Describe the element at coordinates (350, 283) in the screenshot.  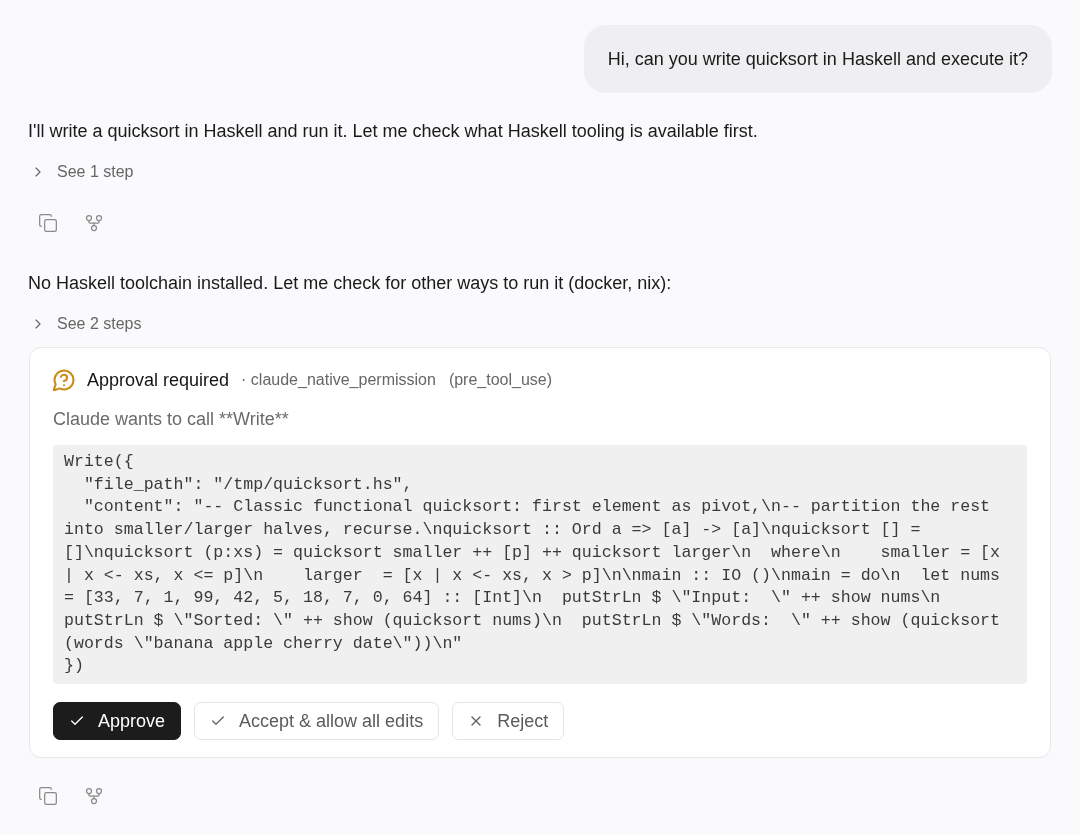
I see `assistant-message: No Haskell toolchain installed. Let me check for other ways to run it (docker, nix):` at that location.